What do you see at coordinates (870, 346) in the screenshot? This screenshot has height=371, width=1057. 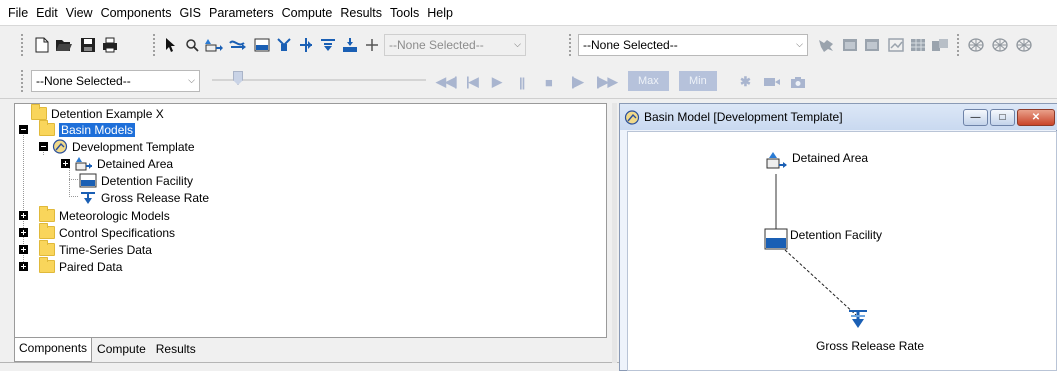 I see `gross-release-rate-node-label: Gross Release Rate` at bounding box center [870, 346].